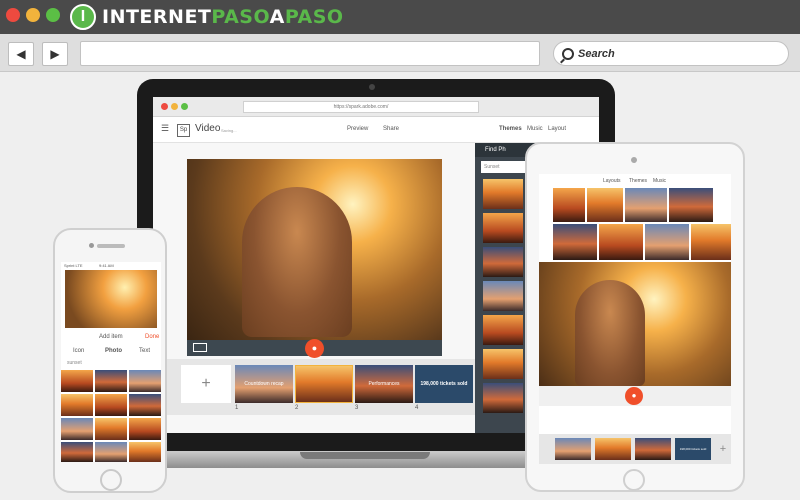 This screenshot has width=800, height=500. Describe the element at coordinates (444, 384) in the screenshot. I see `slide-thumb: 198,000 tickets sold` at that location.